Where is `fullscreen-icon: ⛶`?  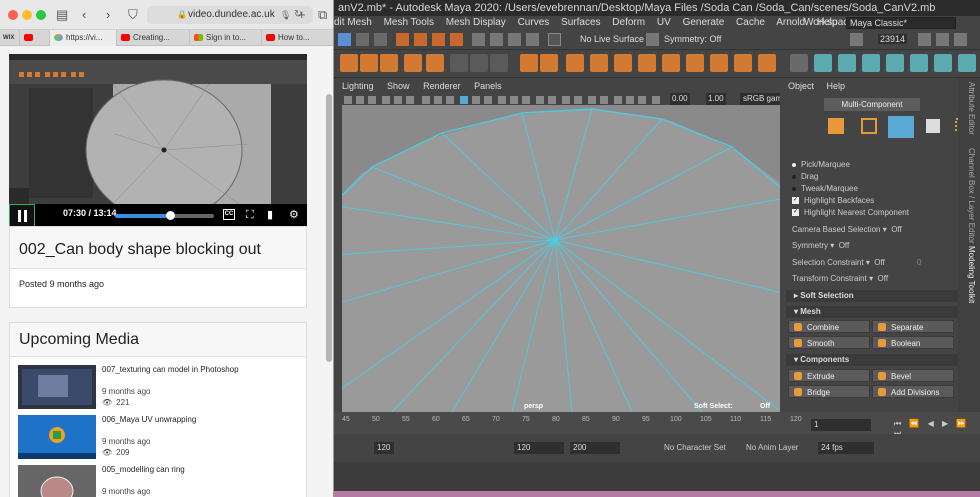 fullscreen-icon: ⛶ is located at coordinates (250, 215).